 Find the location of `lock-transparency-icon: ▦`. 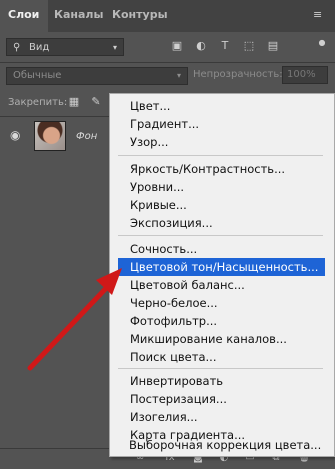

lock-transparency-icon: ▦ is located at coordinates (74, 102).